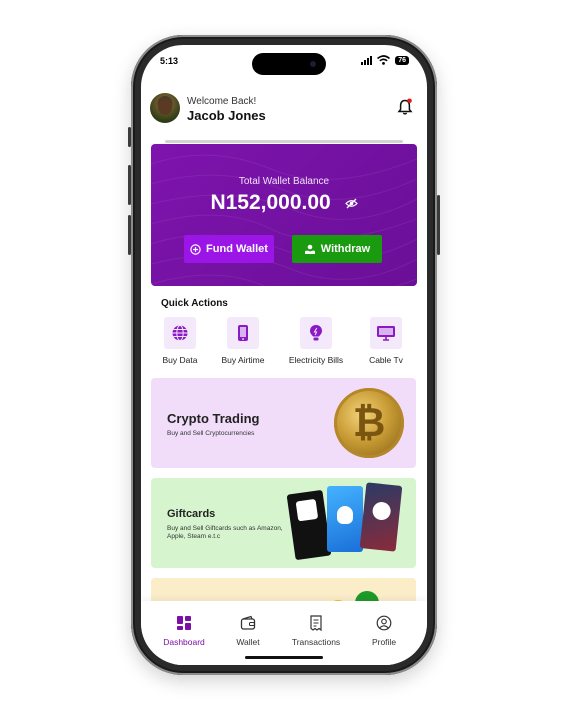 The width and height of the screenshot is (567, 708). Describe the element at coordinates (222, 101) in the screenshot. I see `welcome-text: Welcome Back!` at that location.